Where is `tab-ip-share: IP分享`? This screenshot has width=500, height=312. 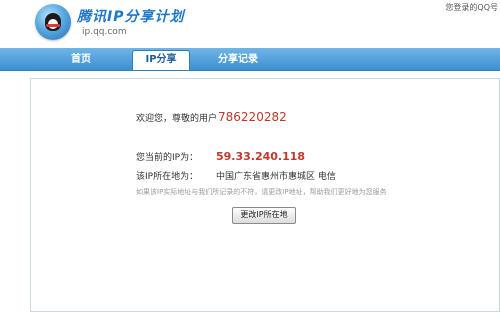 tab-ip-share: IP分享 is located at coordinates (161, 60).